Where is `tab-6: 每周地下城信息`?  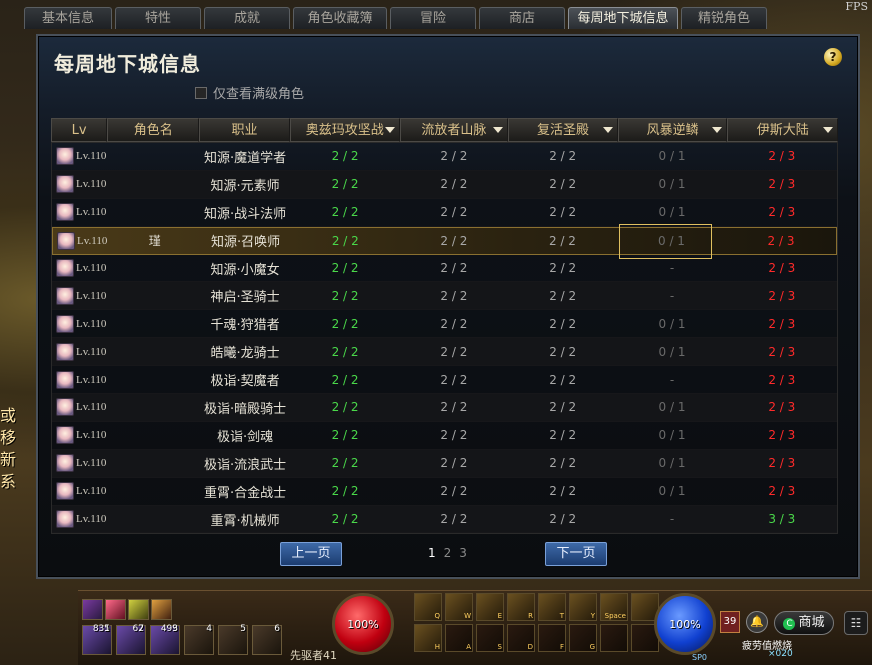 tab-6: 每周地下城信息 is located at coordinates (623, 18).